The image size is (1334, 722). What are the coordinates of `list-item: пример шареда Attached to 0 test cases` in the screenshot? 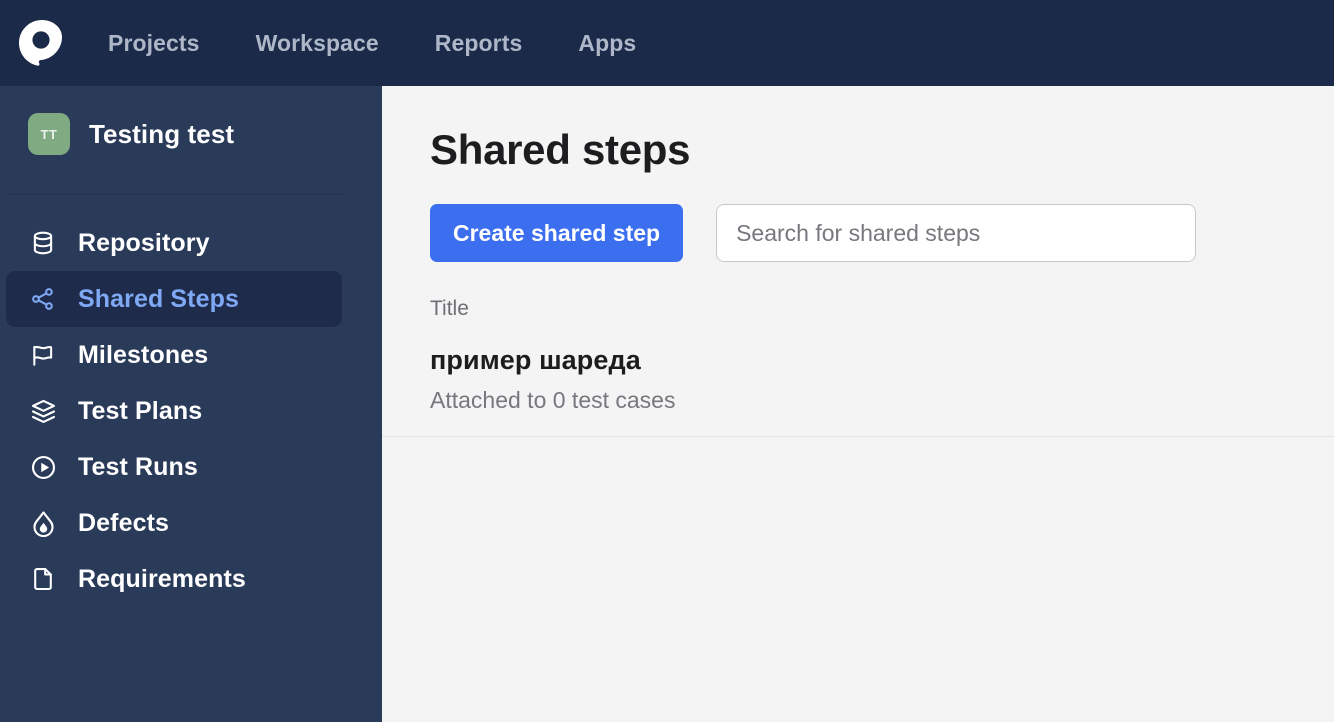 It's located at (858, 391).